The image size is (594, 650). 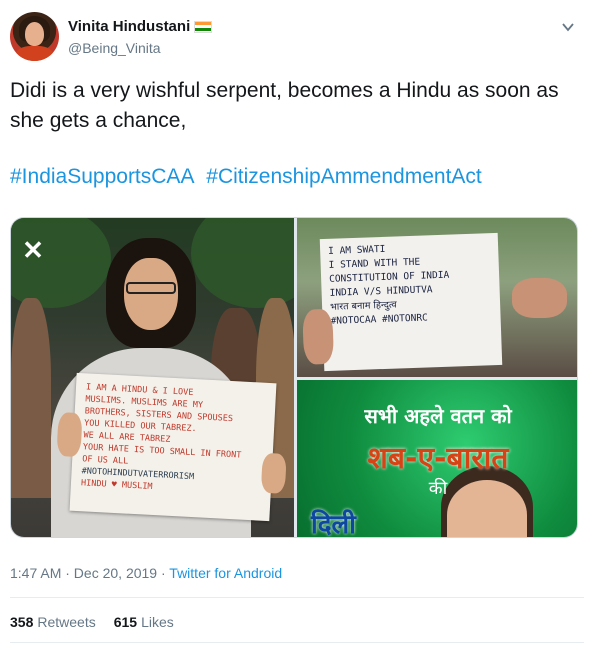 I want to click on avatar-face, so click(x=34, y=34).